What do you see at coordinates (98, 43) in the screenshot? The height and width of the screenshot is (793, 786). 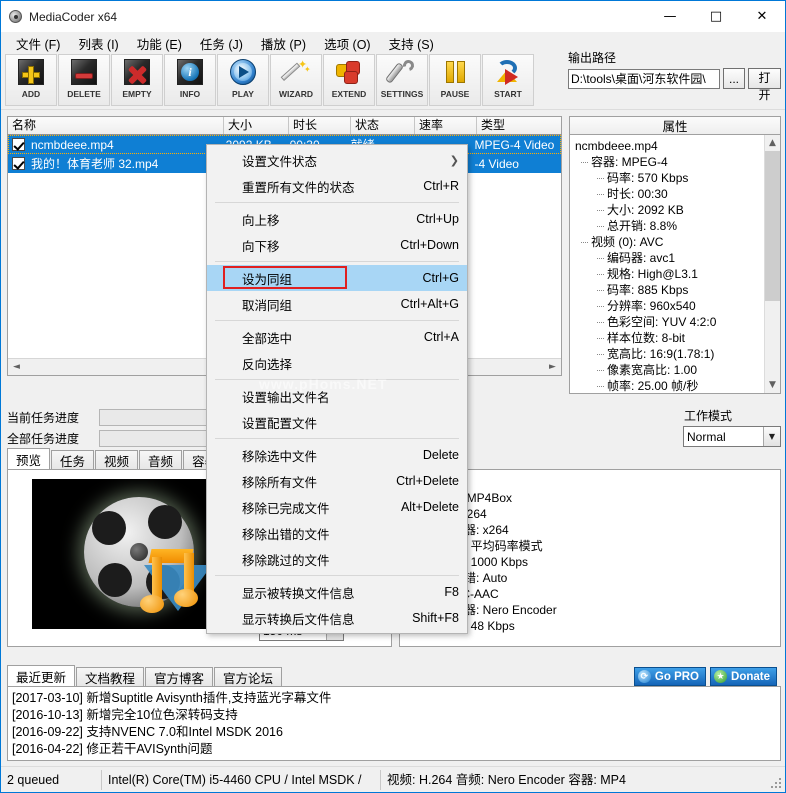 I see `menu-list: 列表 (I)` at bounding box center [98, 43].